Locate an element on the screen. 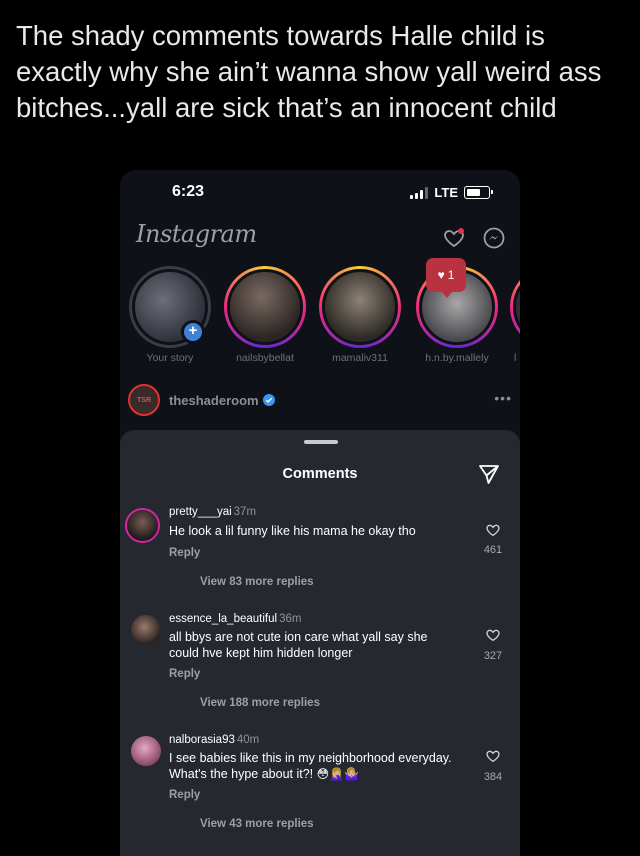 The height and width of the screenshot is (856, 640). avatar: TSR is located at coordinates (144, 400).